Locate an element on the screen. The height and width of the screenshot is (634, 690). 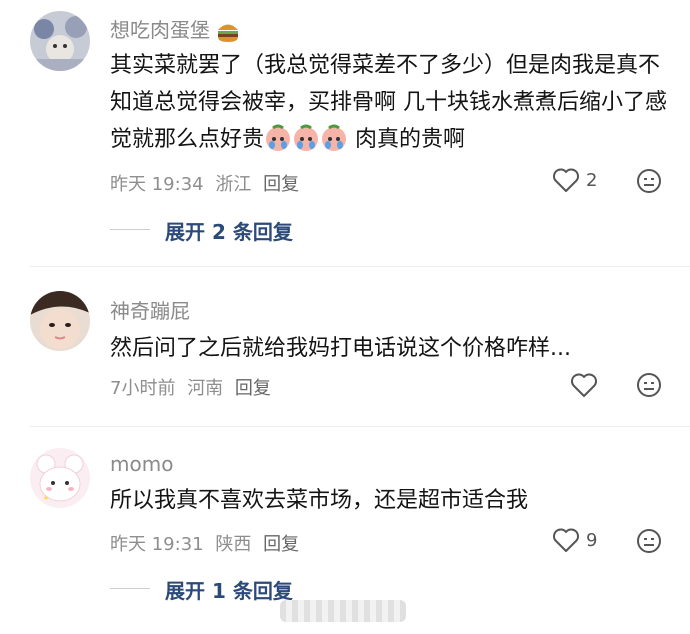
timestamp: 昨天 19:34 is located at coordinates (157, 184).